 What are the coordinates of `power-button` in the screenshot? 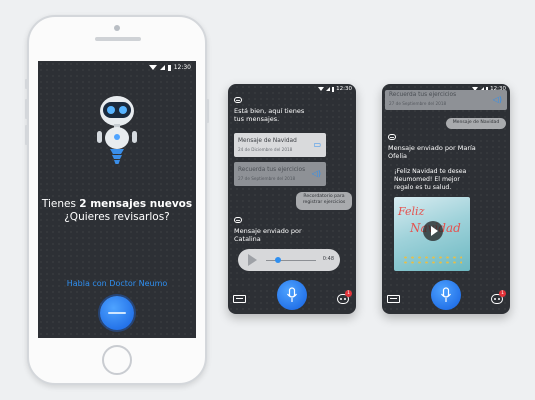 It's located at (207, 111).